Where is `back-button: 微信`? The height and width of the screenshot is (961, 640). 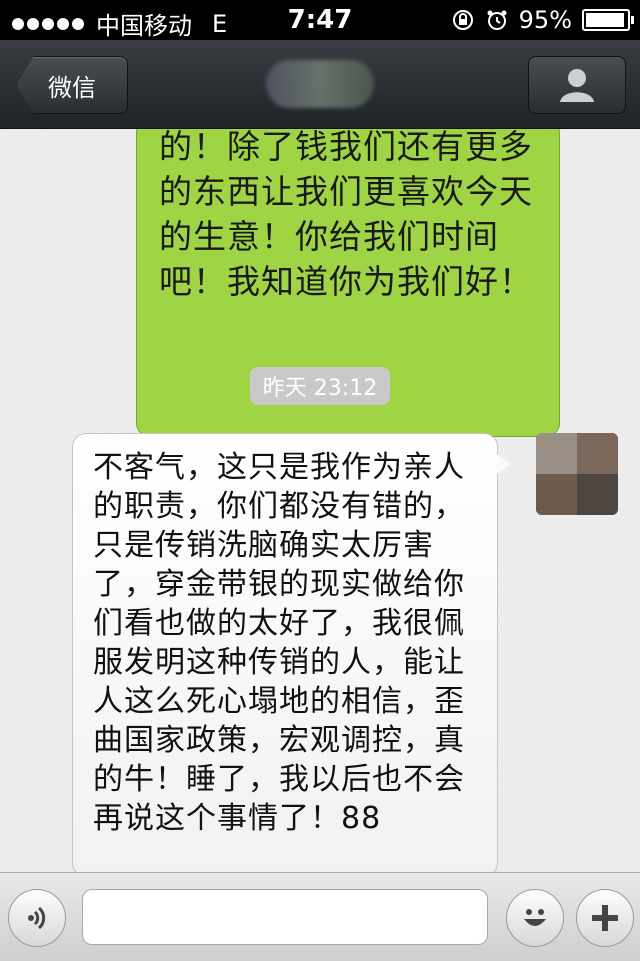
back-button: 微信 is located at coordinates (72, 85).